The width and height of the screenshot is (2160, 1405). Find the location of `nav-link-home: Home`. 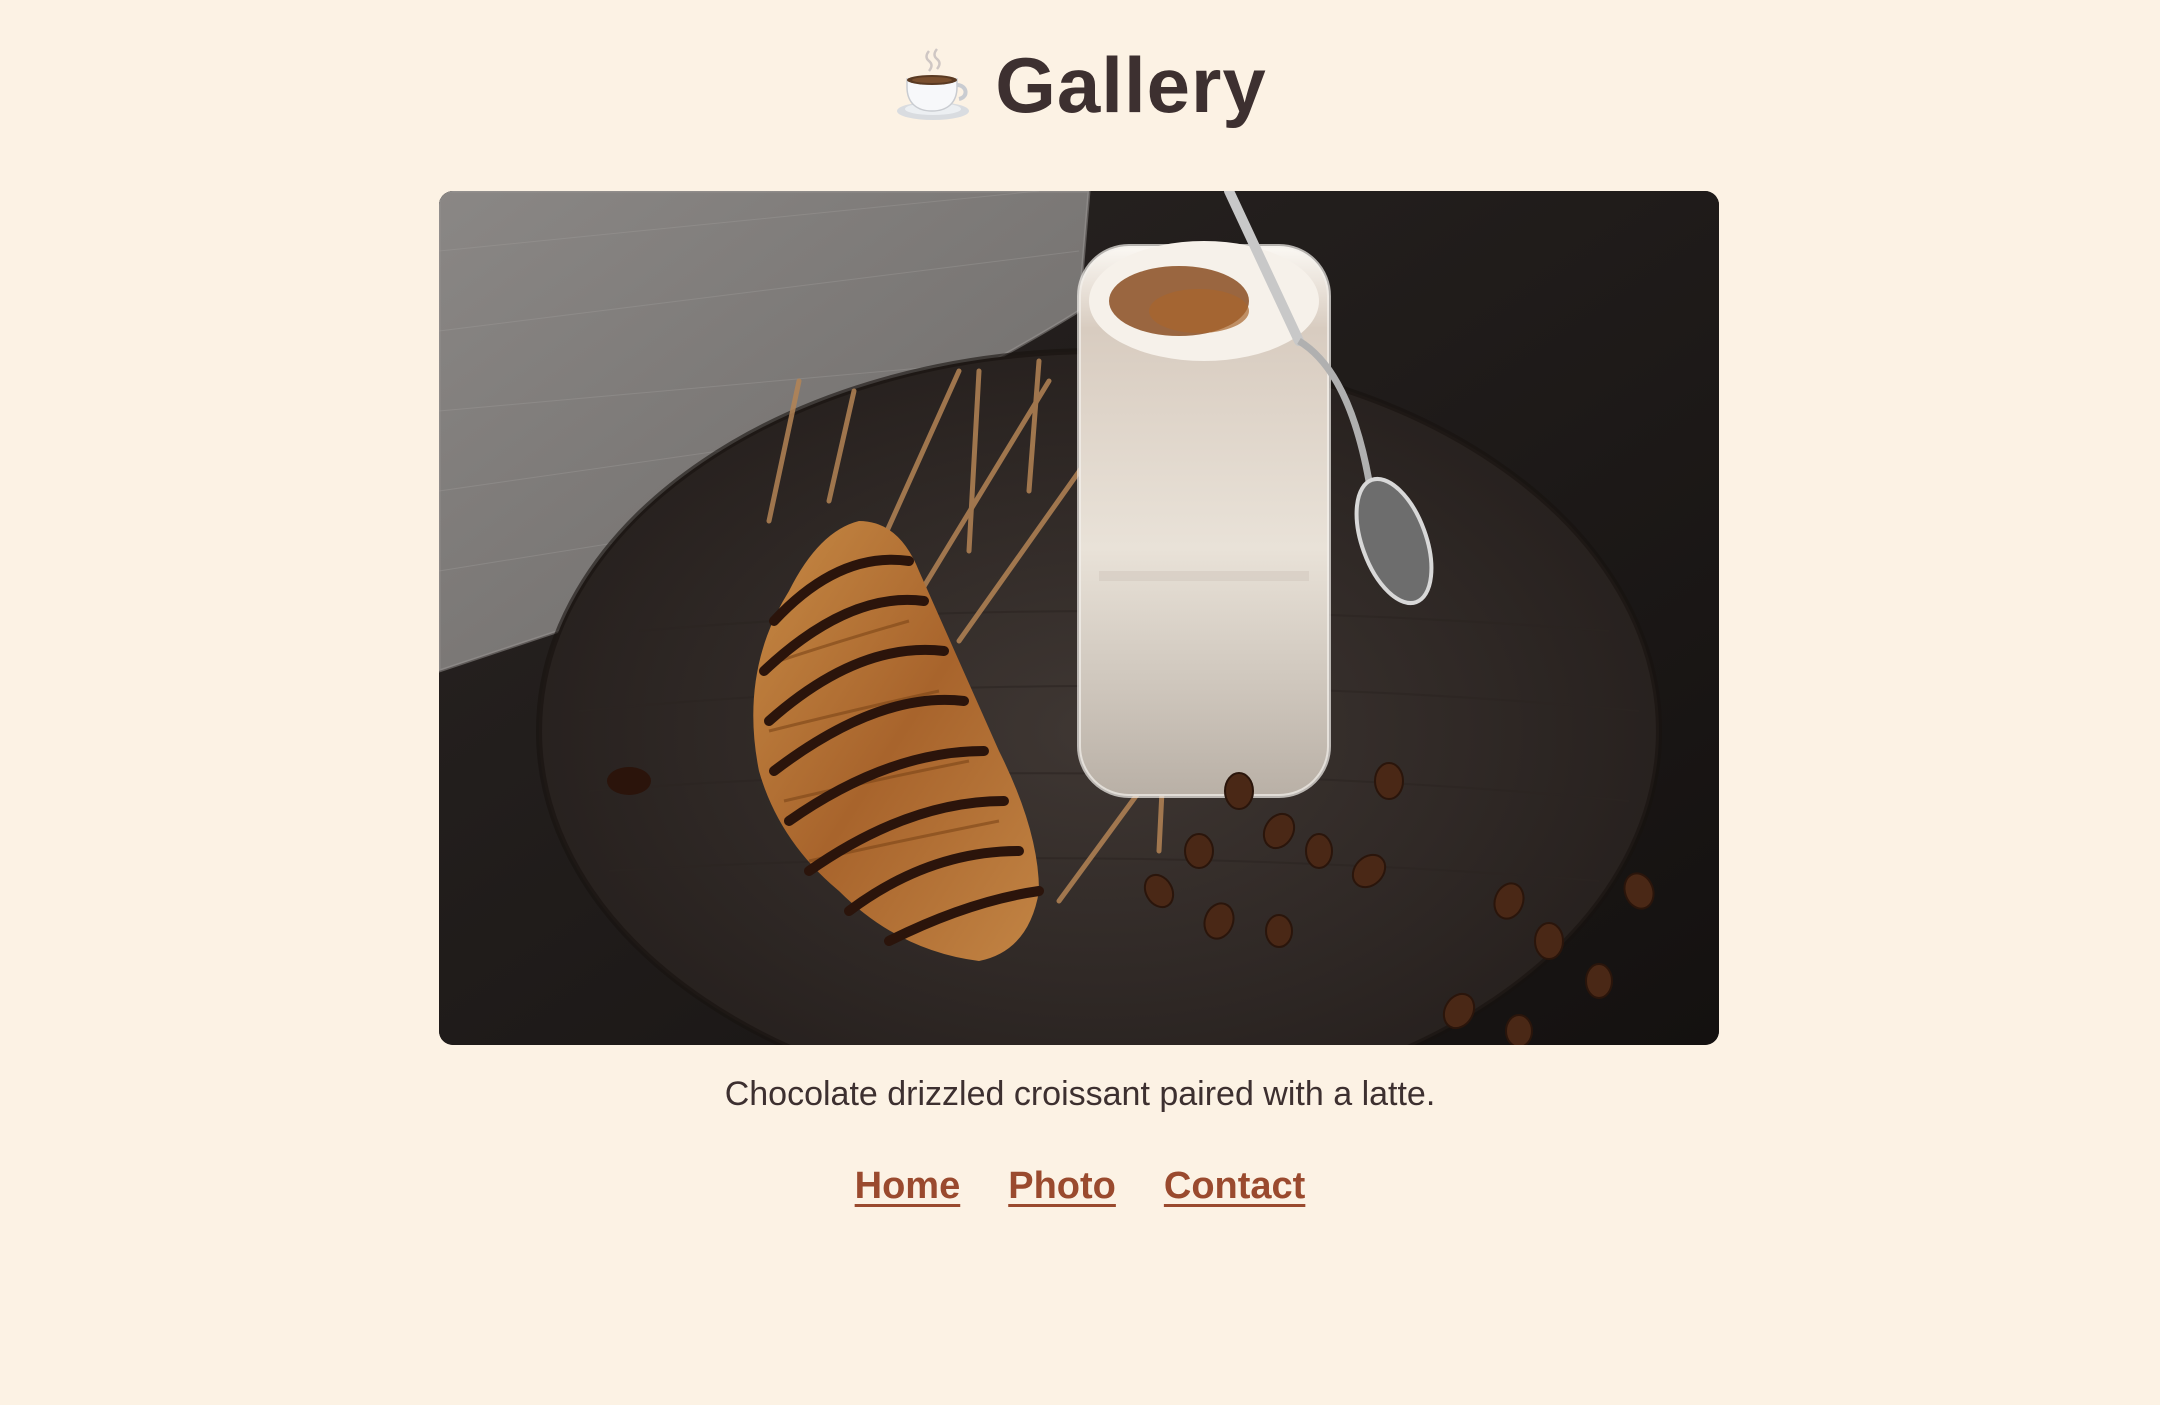

nav-link-home: Home is located at coordinates (908, 1186).